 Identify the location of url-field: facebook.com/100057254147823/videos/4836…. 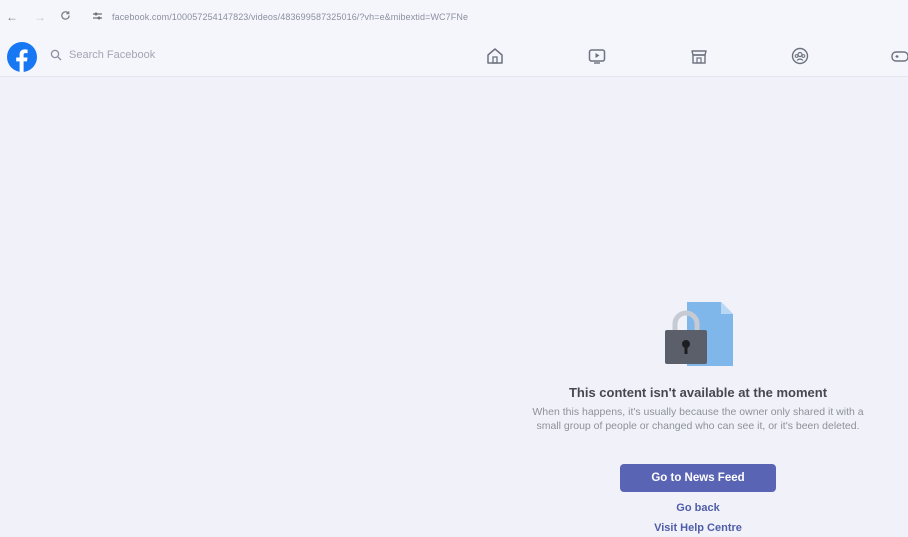
(290, 17).